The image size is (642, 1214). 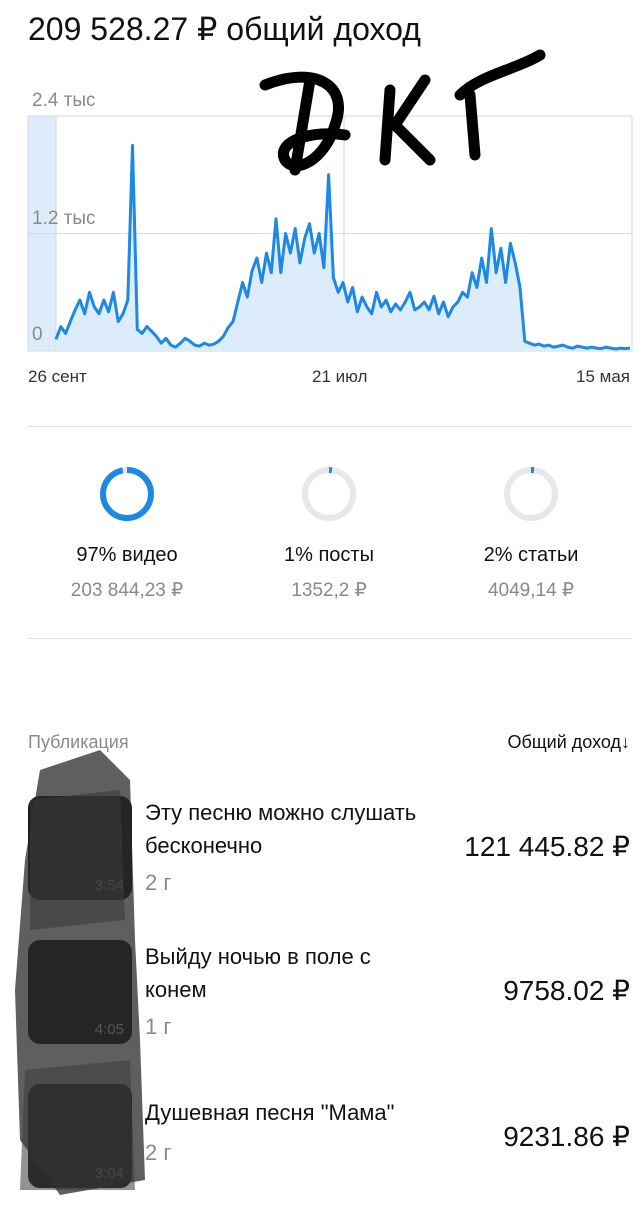 I want to click on stat-video-amount: 203 844,23 ₽, so click(x=127, y=590).